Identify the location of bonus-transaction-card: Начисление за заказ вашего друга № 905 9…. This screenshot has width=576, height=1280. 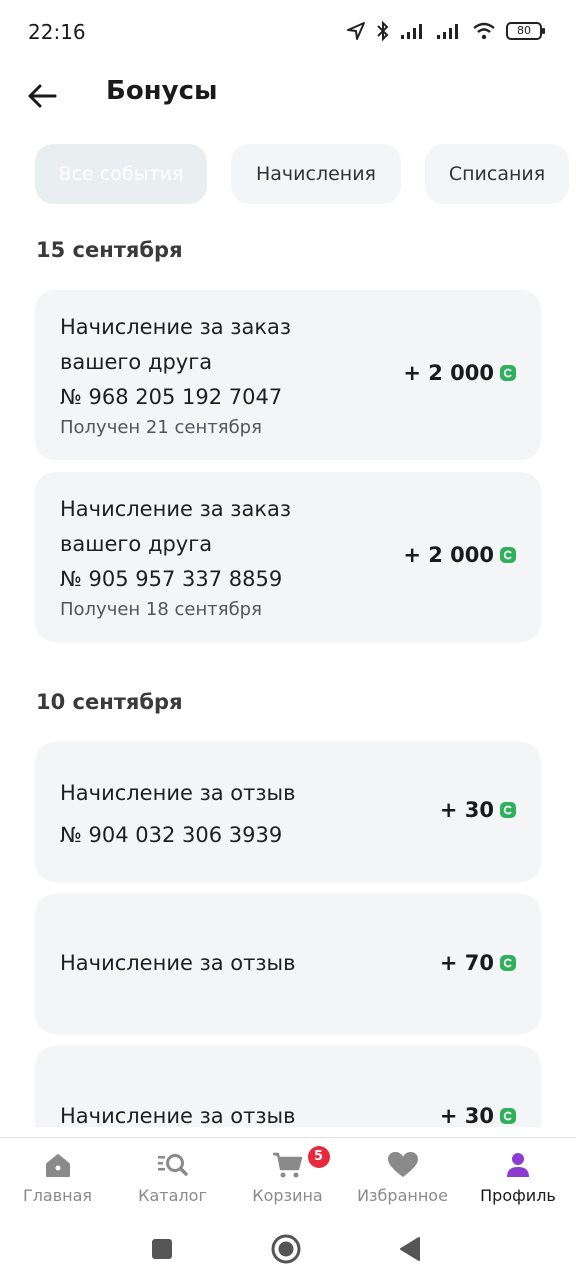
(288, 557).